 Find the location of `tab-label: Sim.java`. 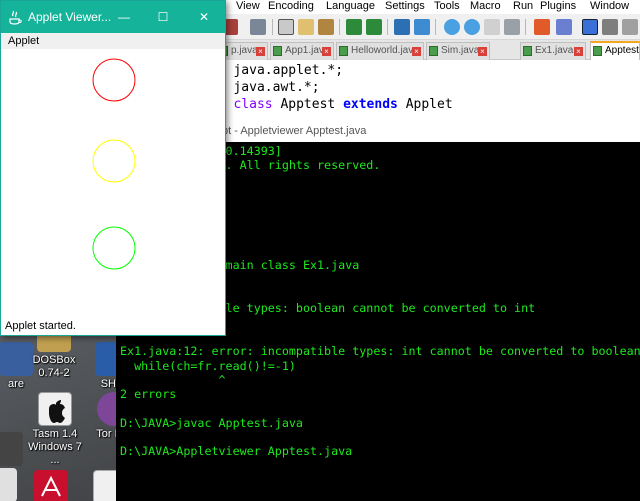

tab-label: Sim.java is located at coordinates (460, 50).